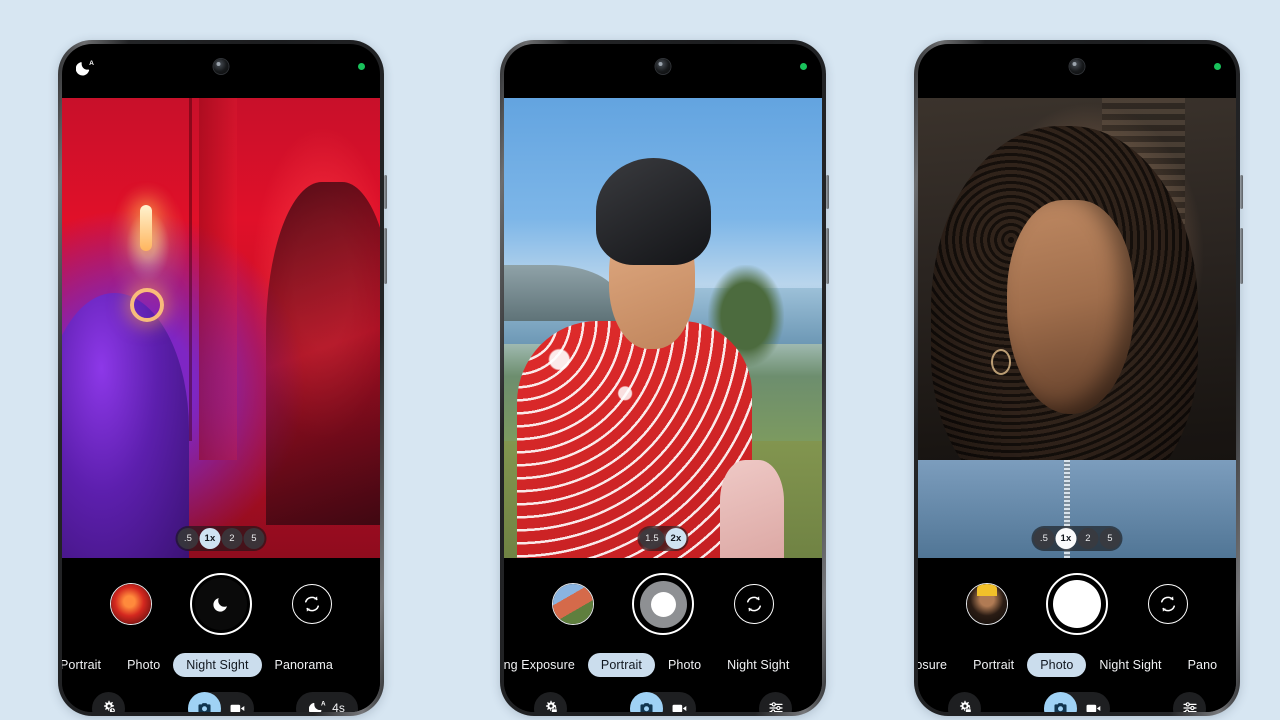 The height and width of the screenshot is (720, 1280). Describe the element at coordinates (775, 707) in the screenshot. I see `tune-sliders-icon` at that location.